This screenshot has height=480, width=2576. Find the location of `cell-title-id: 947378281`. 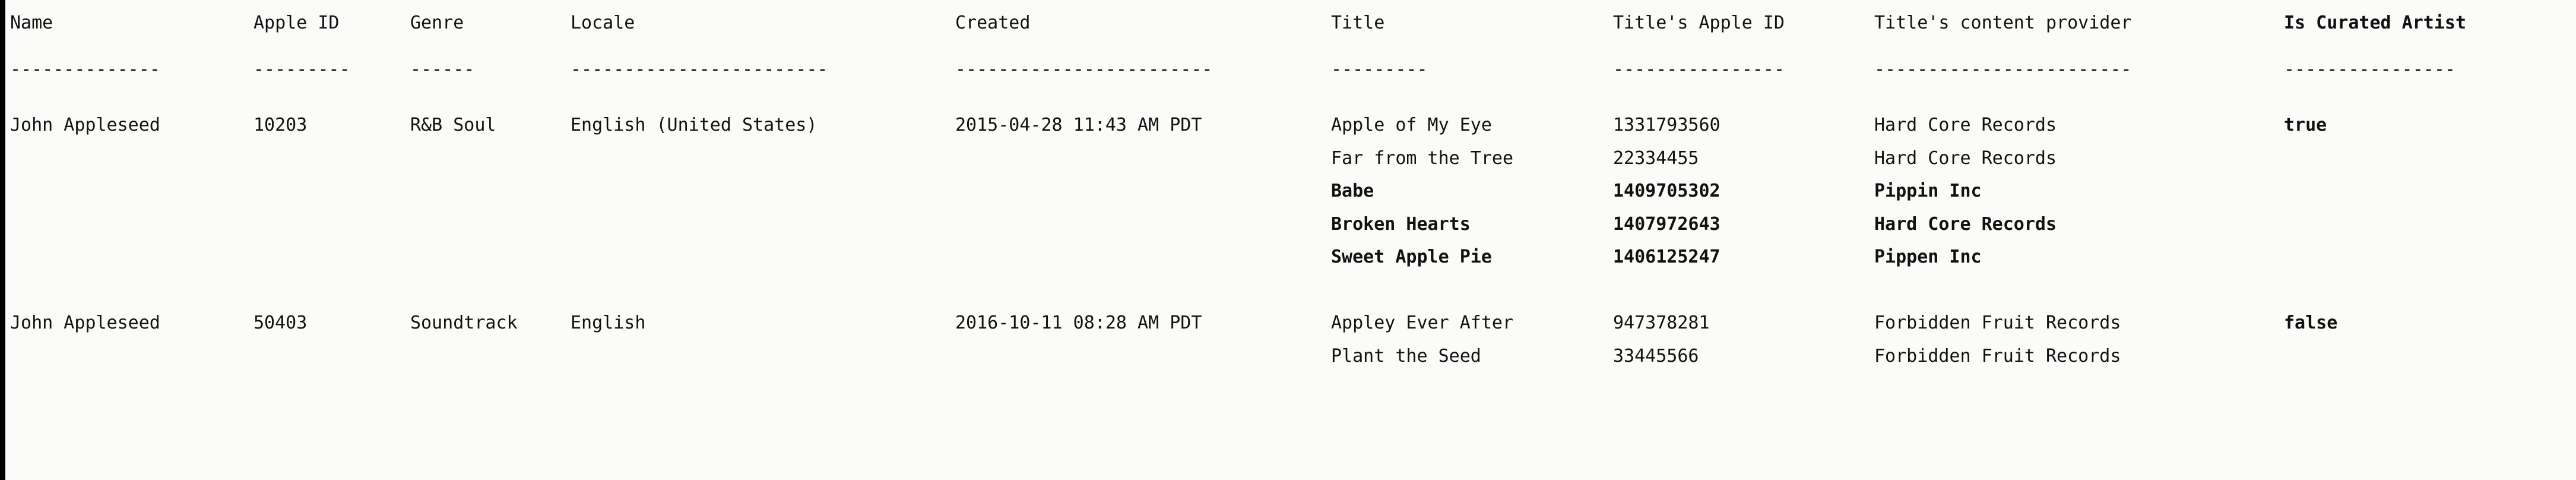

cell-title-id: 947378281 is located at coordinates (1661, 322).